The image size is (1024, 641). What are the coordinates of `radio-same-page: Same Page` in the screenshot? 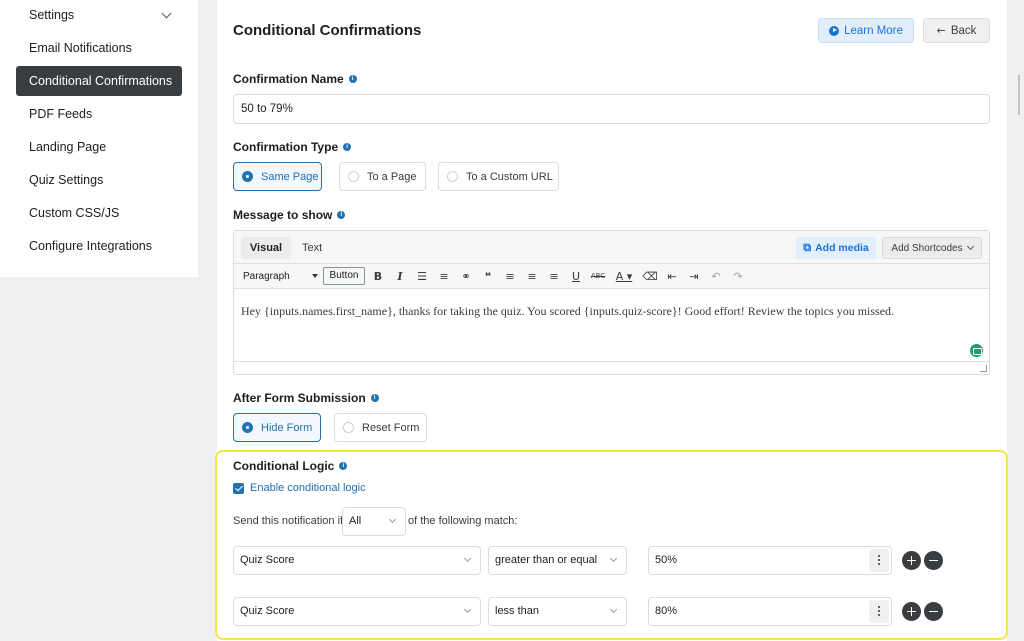 It's located at (277, 176).